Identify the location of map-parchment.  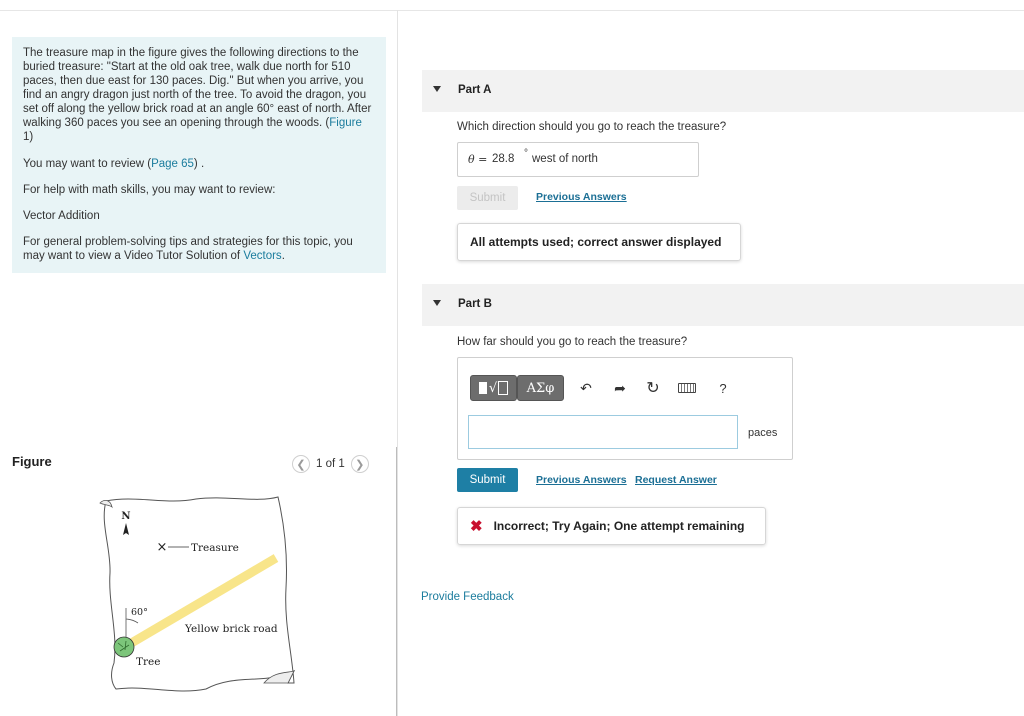
(199, 594).